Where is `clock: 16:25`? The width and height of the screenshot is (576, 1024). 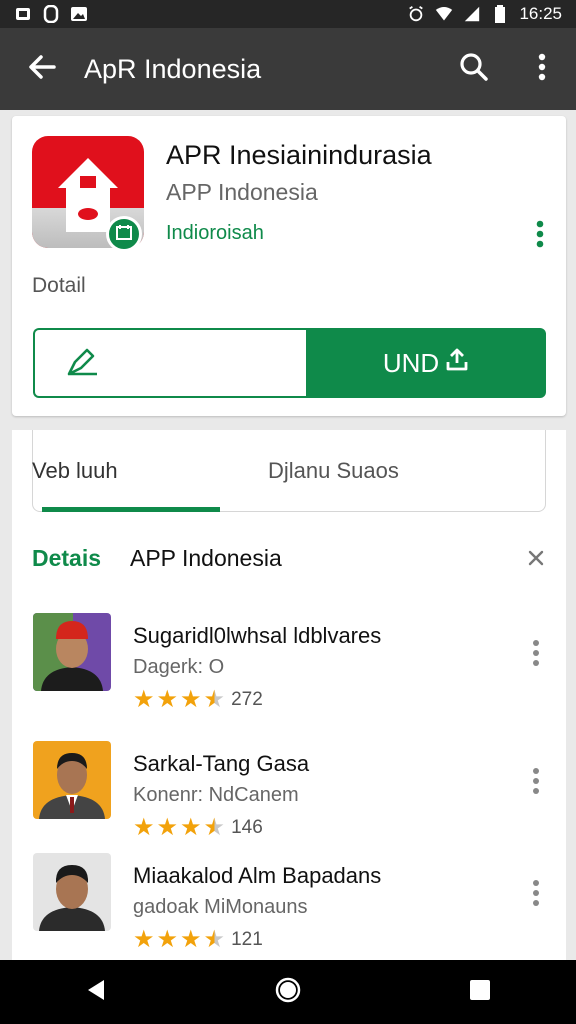
clock: 16:25 is located at coordinates (540, 13).